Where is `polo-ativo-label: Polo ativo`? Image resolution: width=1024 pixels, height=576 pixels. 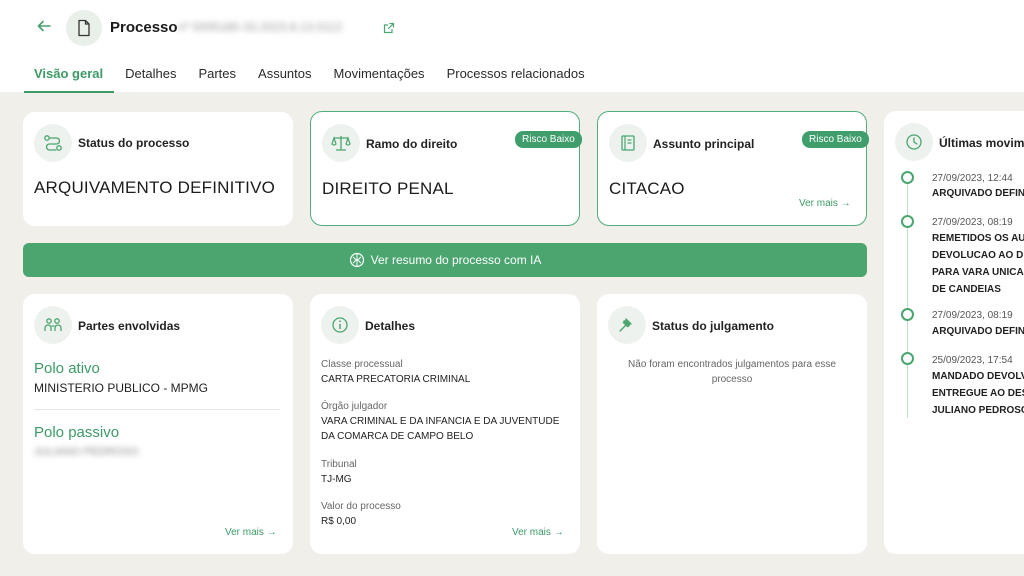
polo-ativo-label: Polo ativo is located at coordinates (67, 368).